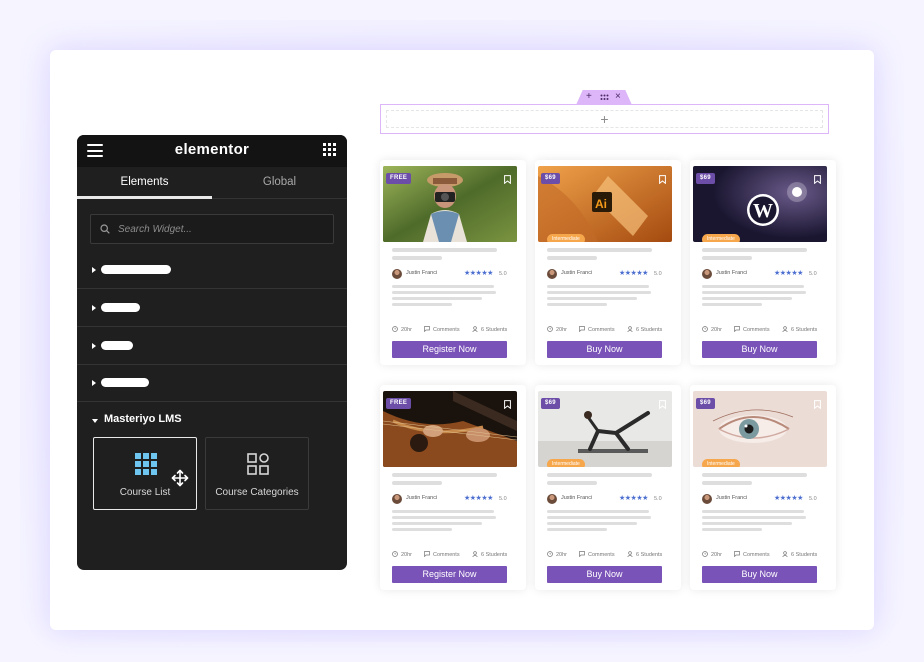 Image resolution: width=924 pixels, height=662 pixels. Describe the element at coordinates (223, 229) in the screenshot. I see `search-input` at that location.